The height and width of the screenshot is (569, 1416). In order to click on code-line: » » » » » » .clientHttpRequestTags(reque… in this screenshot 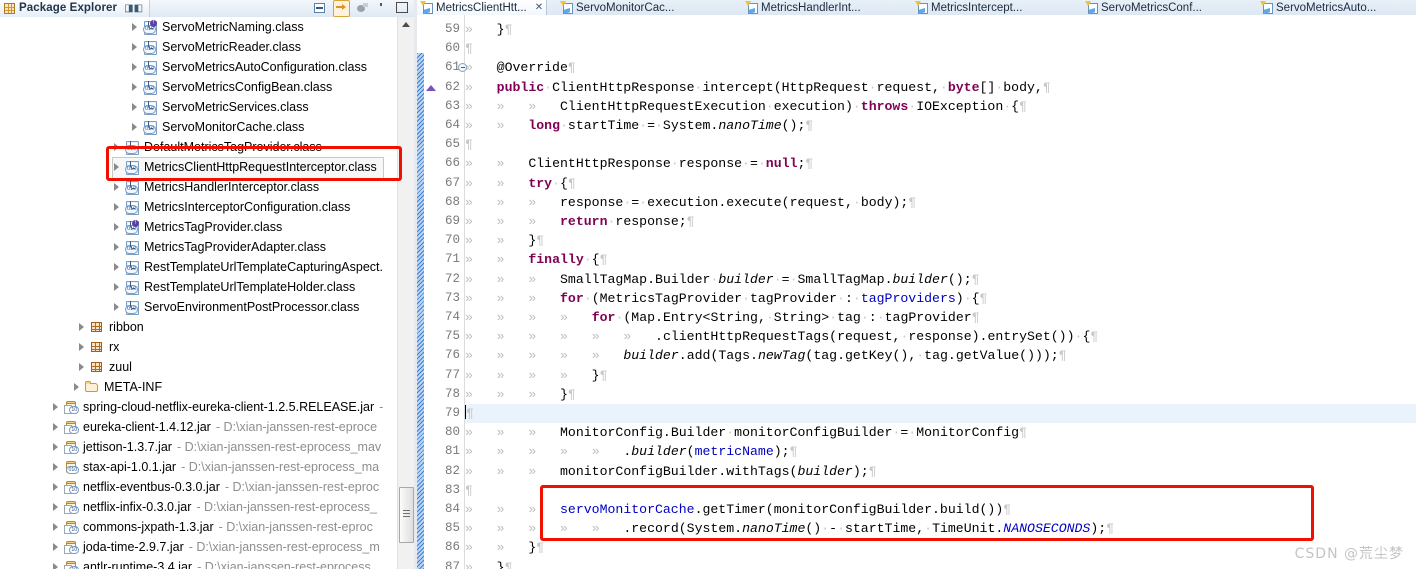, I will do `click(781, 336)`.